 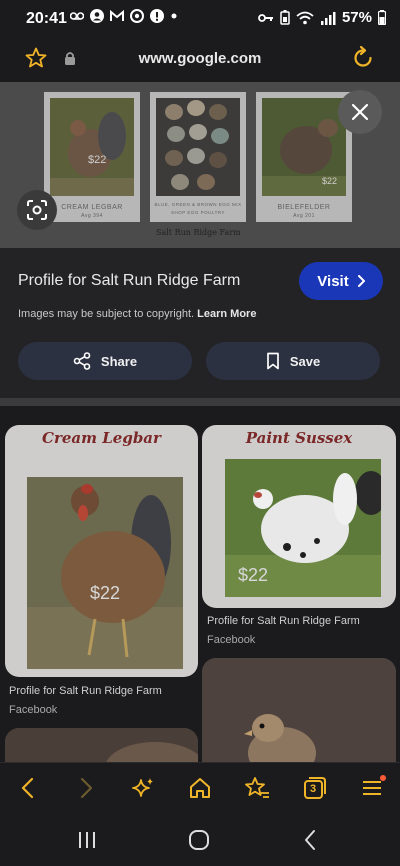 What do you see at coordinates (299, 438) in the screenshot?
I see `result-heading-2: Paint Sussex` at bounding box center [299, 438].